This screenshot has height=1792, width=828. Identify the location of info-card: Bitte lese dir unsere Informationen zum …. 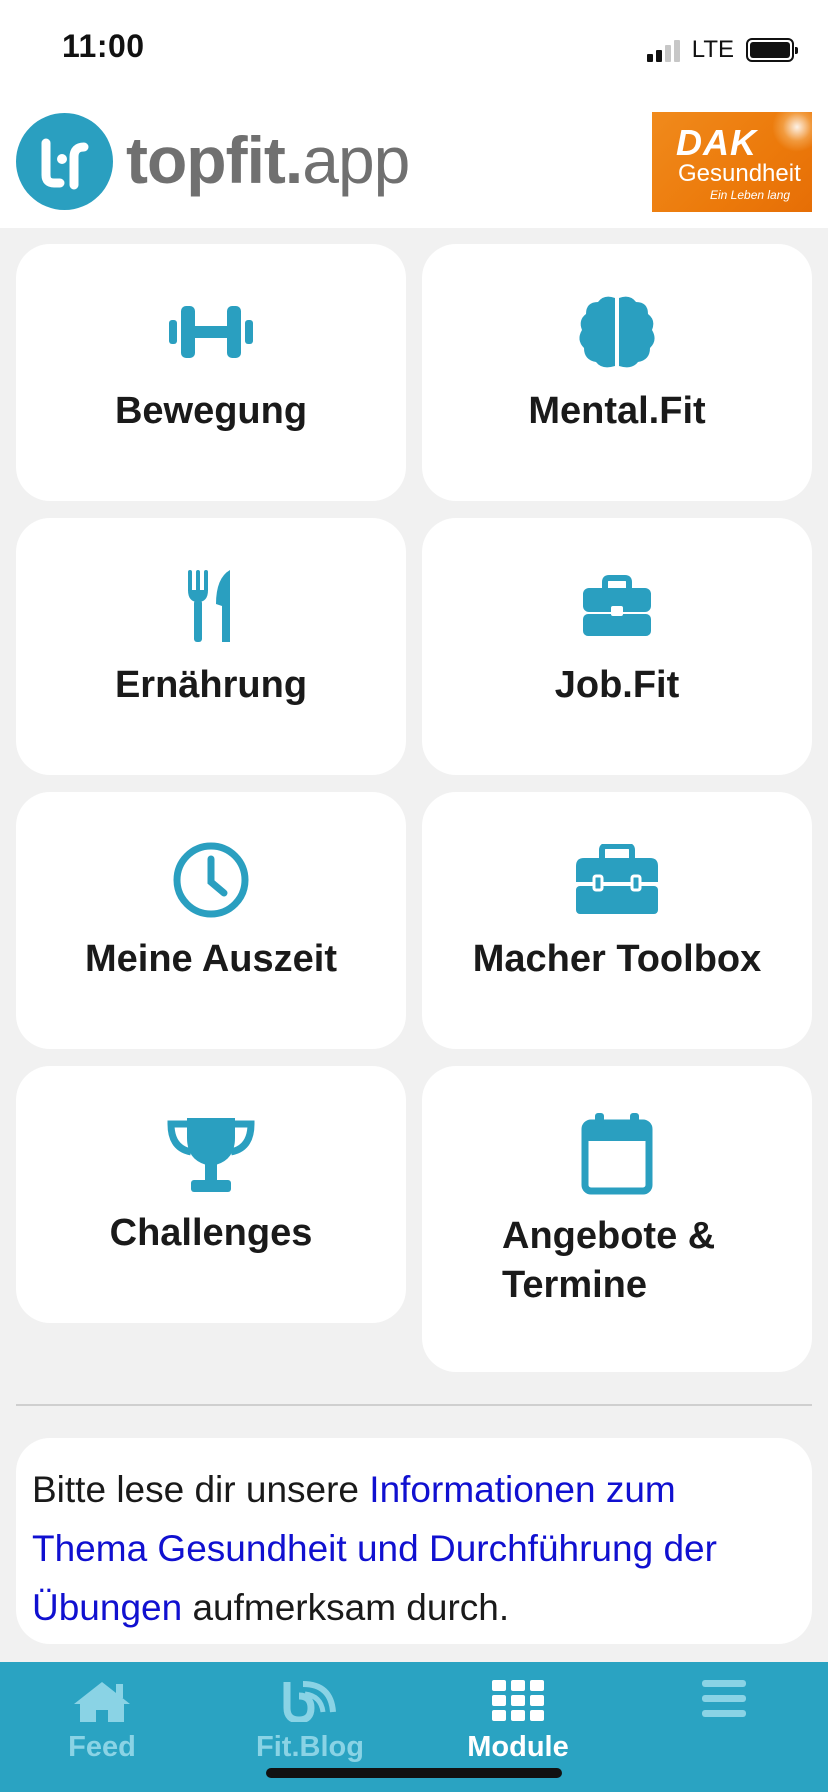
(414, 1541).